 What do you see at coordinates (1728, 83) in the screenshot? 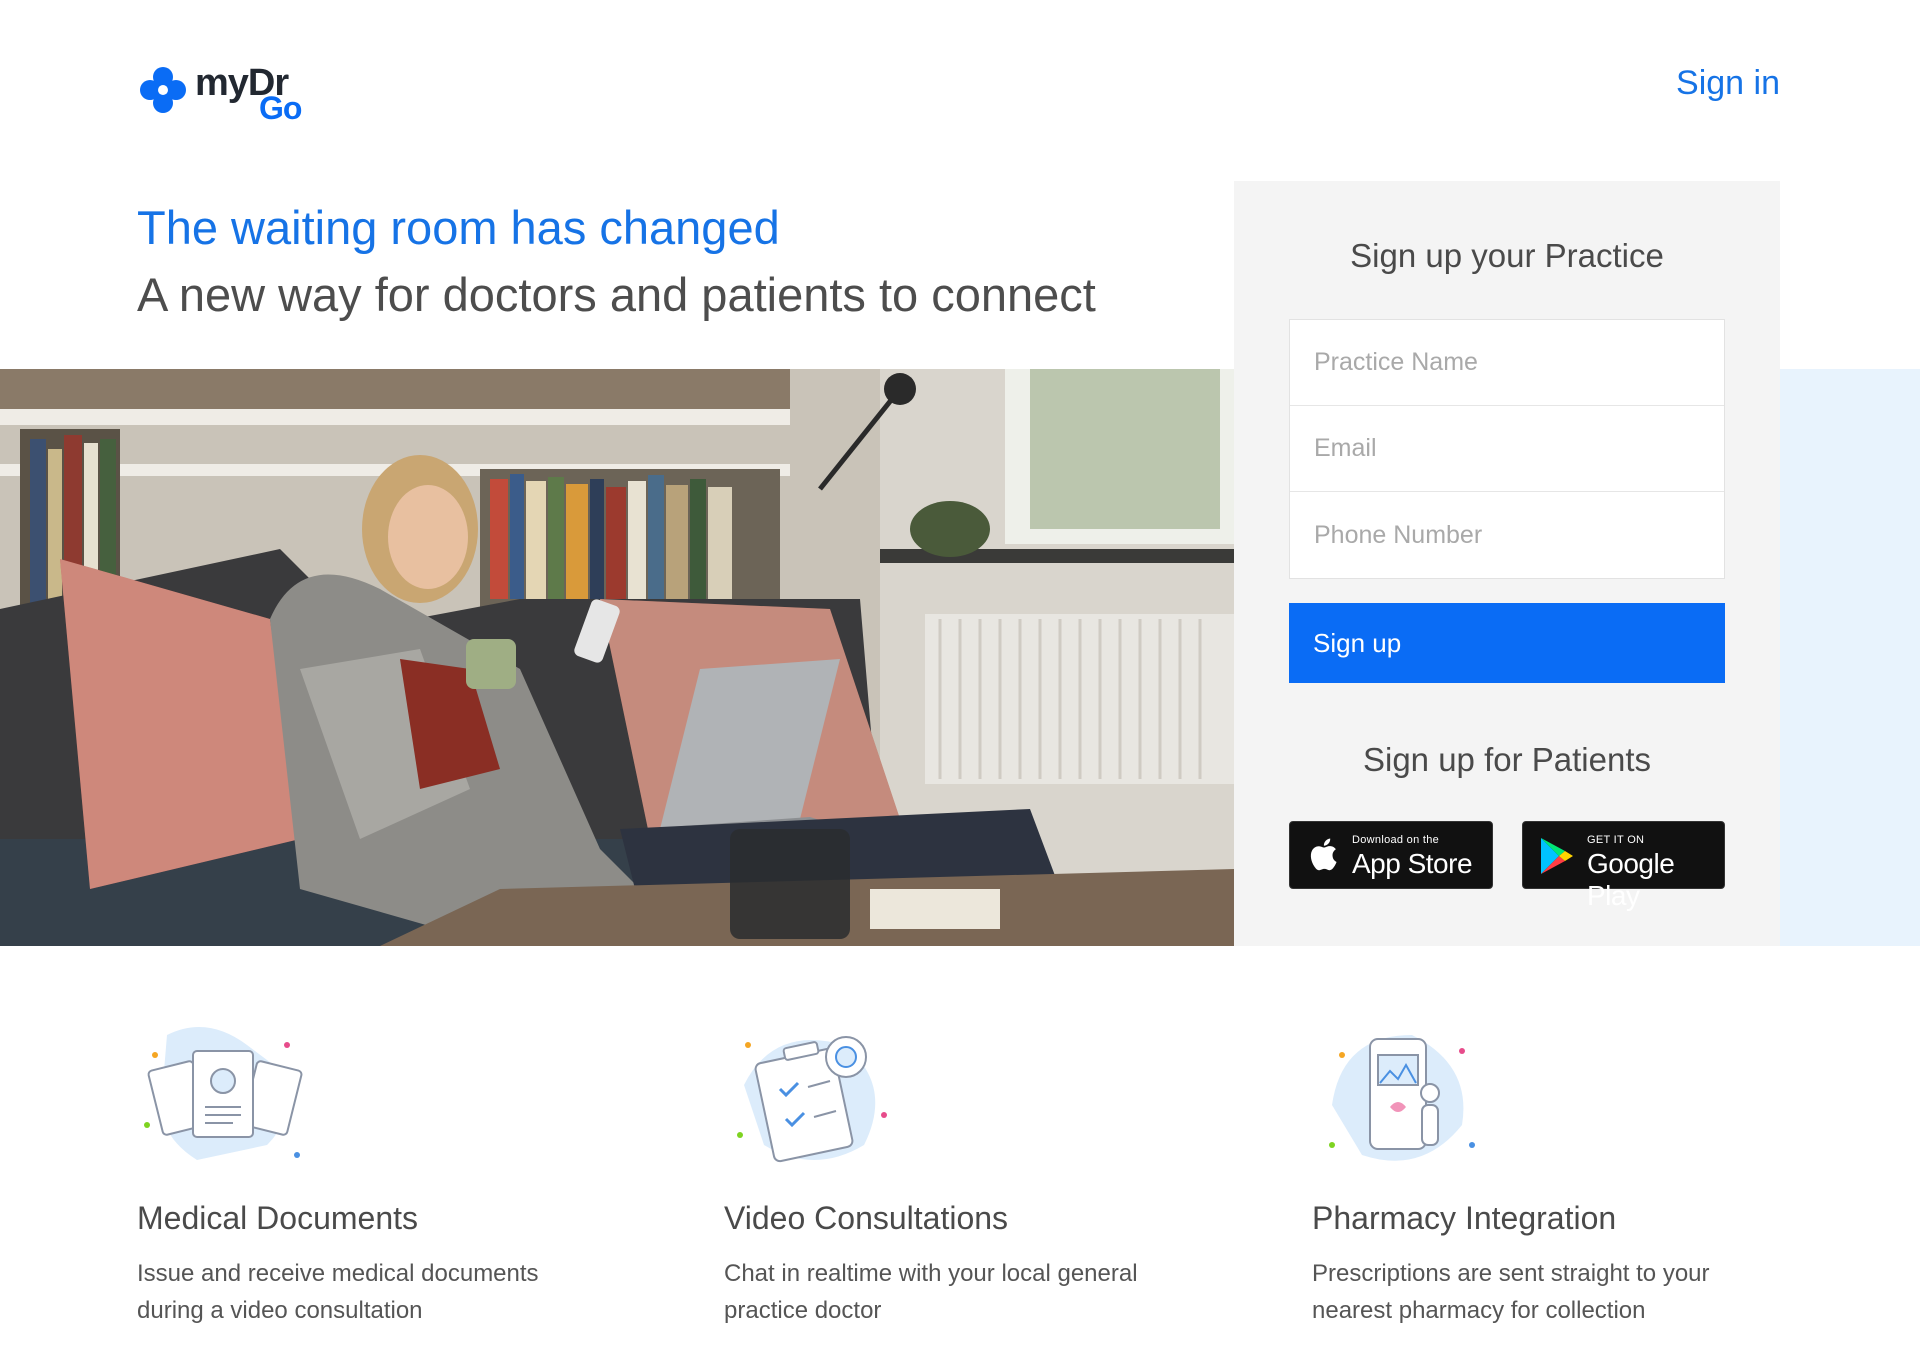
I see `signin-link: Sign in` at bounding box center [1728, 83].